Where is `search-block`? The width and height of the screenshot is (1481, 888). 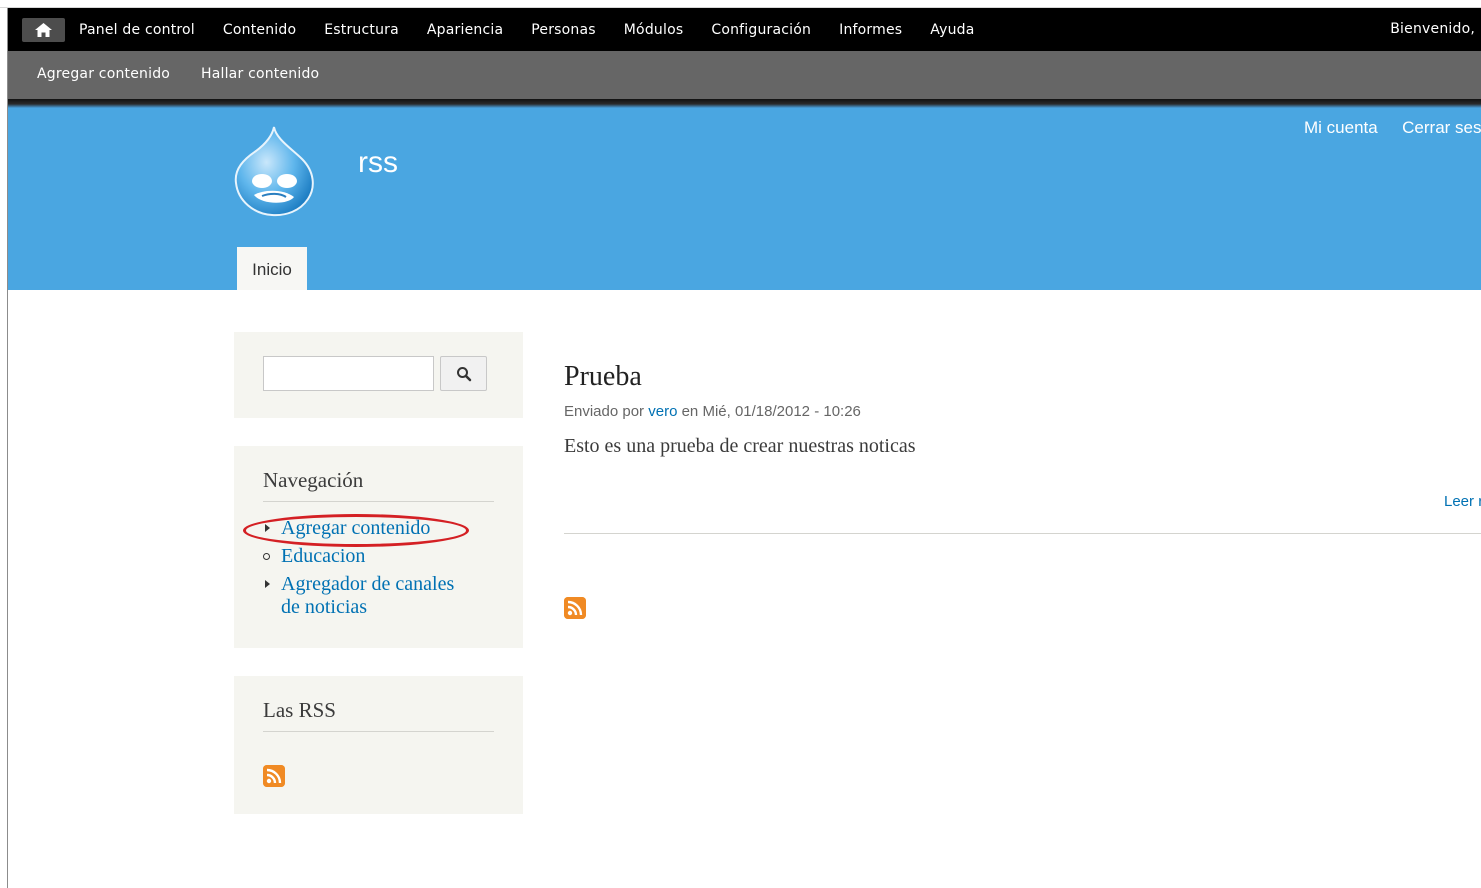 search-block is located at coordinates (378, 375).